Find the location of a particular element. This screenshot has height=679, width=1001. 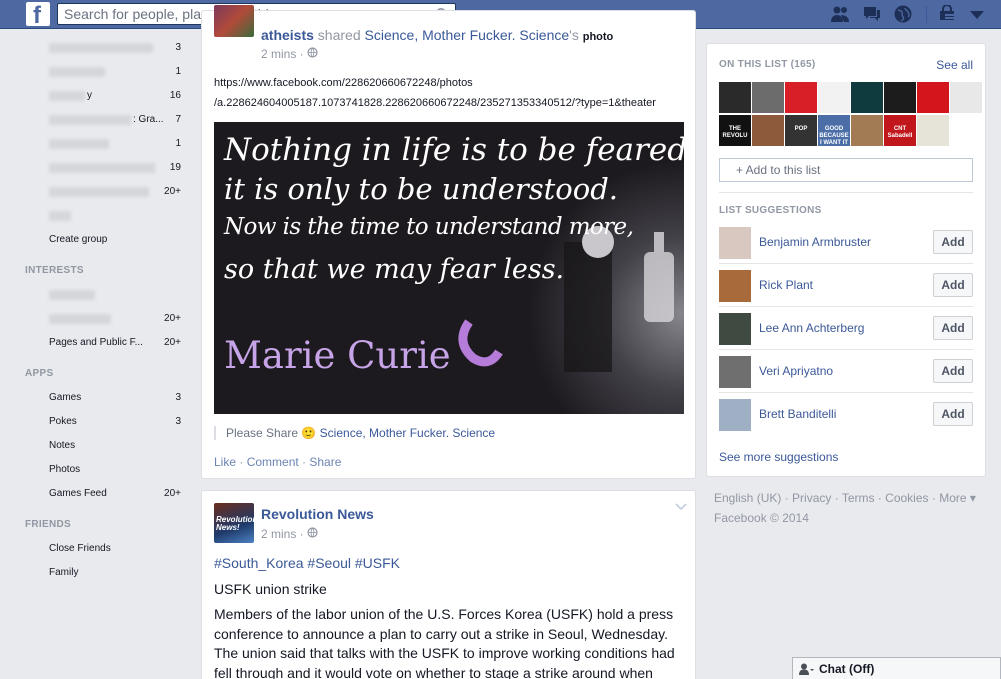

sidebar-item-group: y 16 is located at coordinates (119, 96).